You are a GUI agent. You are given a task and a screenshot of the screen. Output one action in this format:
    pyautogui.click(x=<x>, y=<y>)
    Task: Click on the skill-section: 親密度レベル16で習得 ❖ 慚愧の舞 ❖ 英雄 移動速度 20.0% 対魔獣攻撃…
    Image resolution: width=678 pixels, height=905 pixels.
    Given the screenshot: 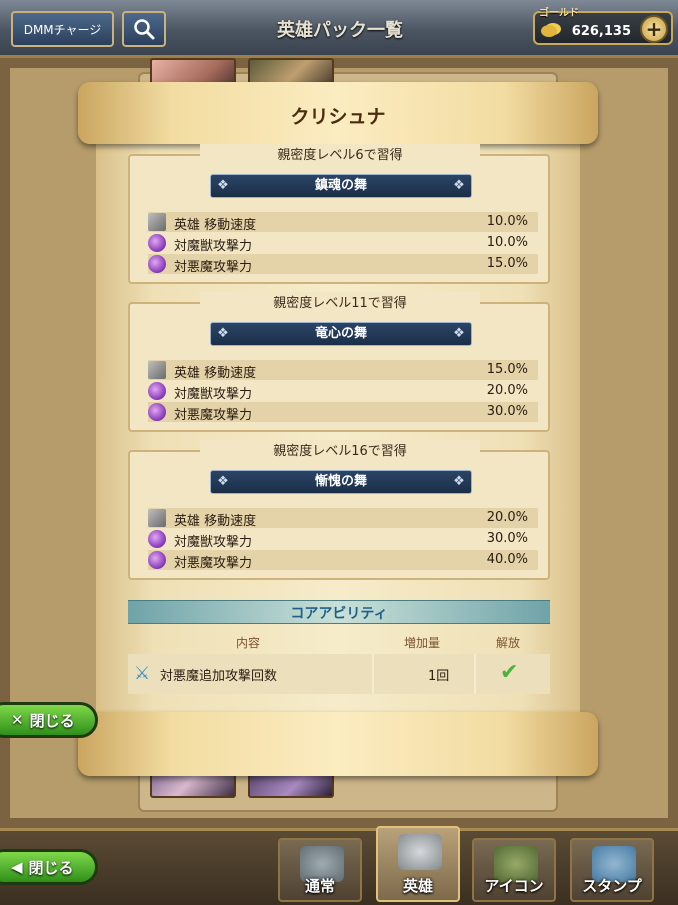 What is the action you would take?
    pyautogui.click(x=339, y=510)
    